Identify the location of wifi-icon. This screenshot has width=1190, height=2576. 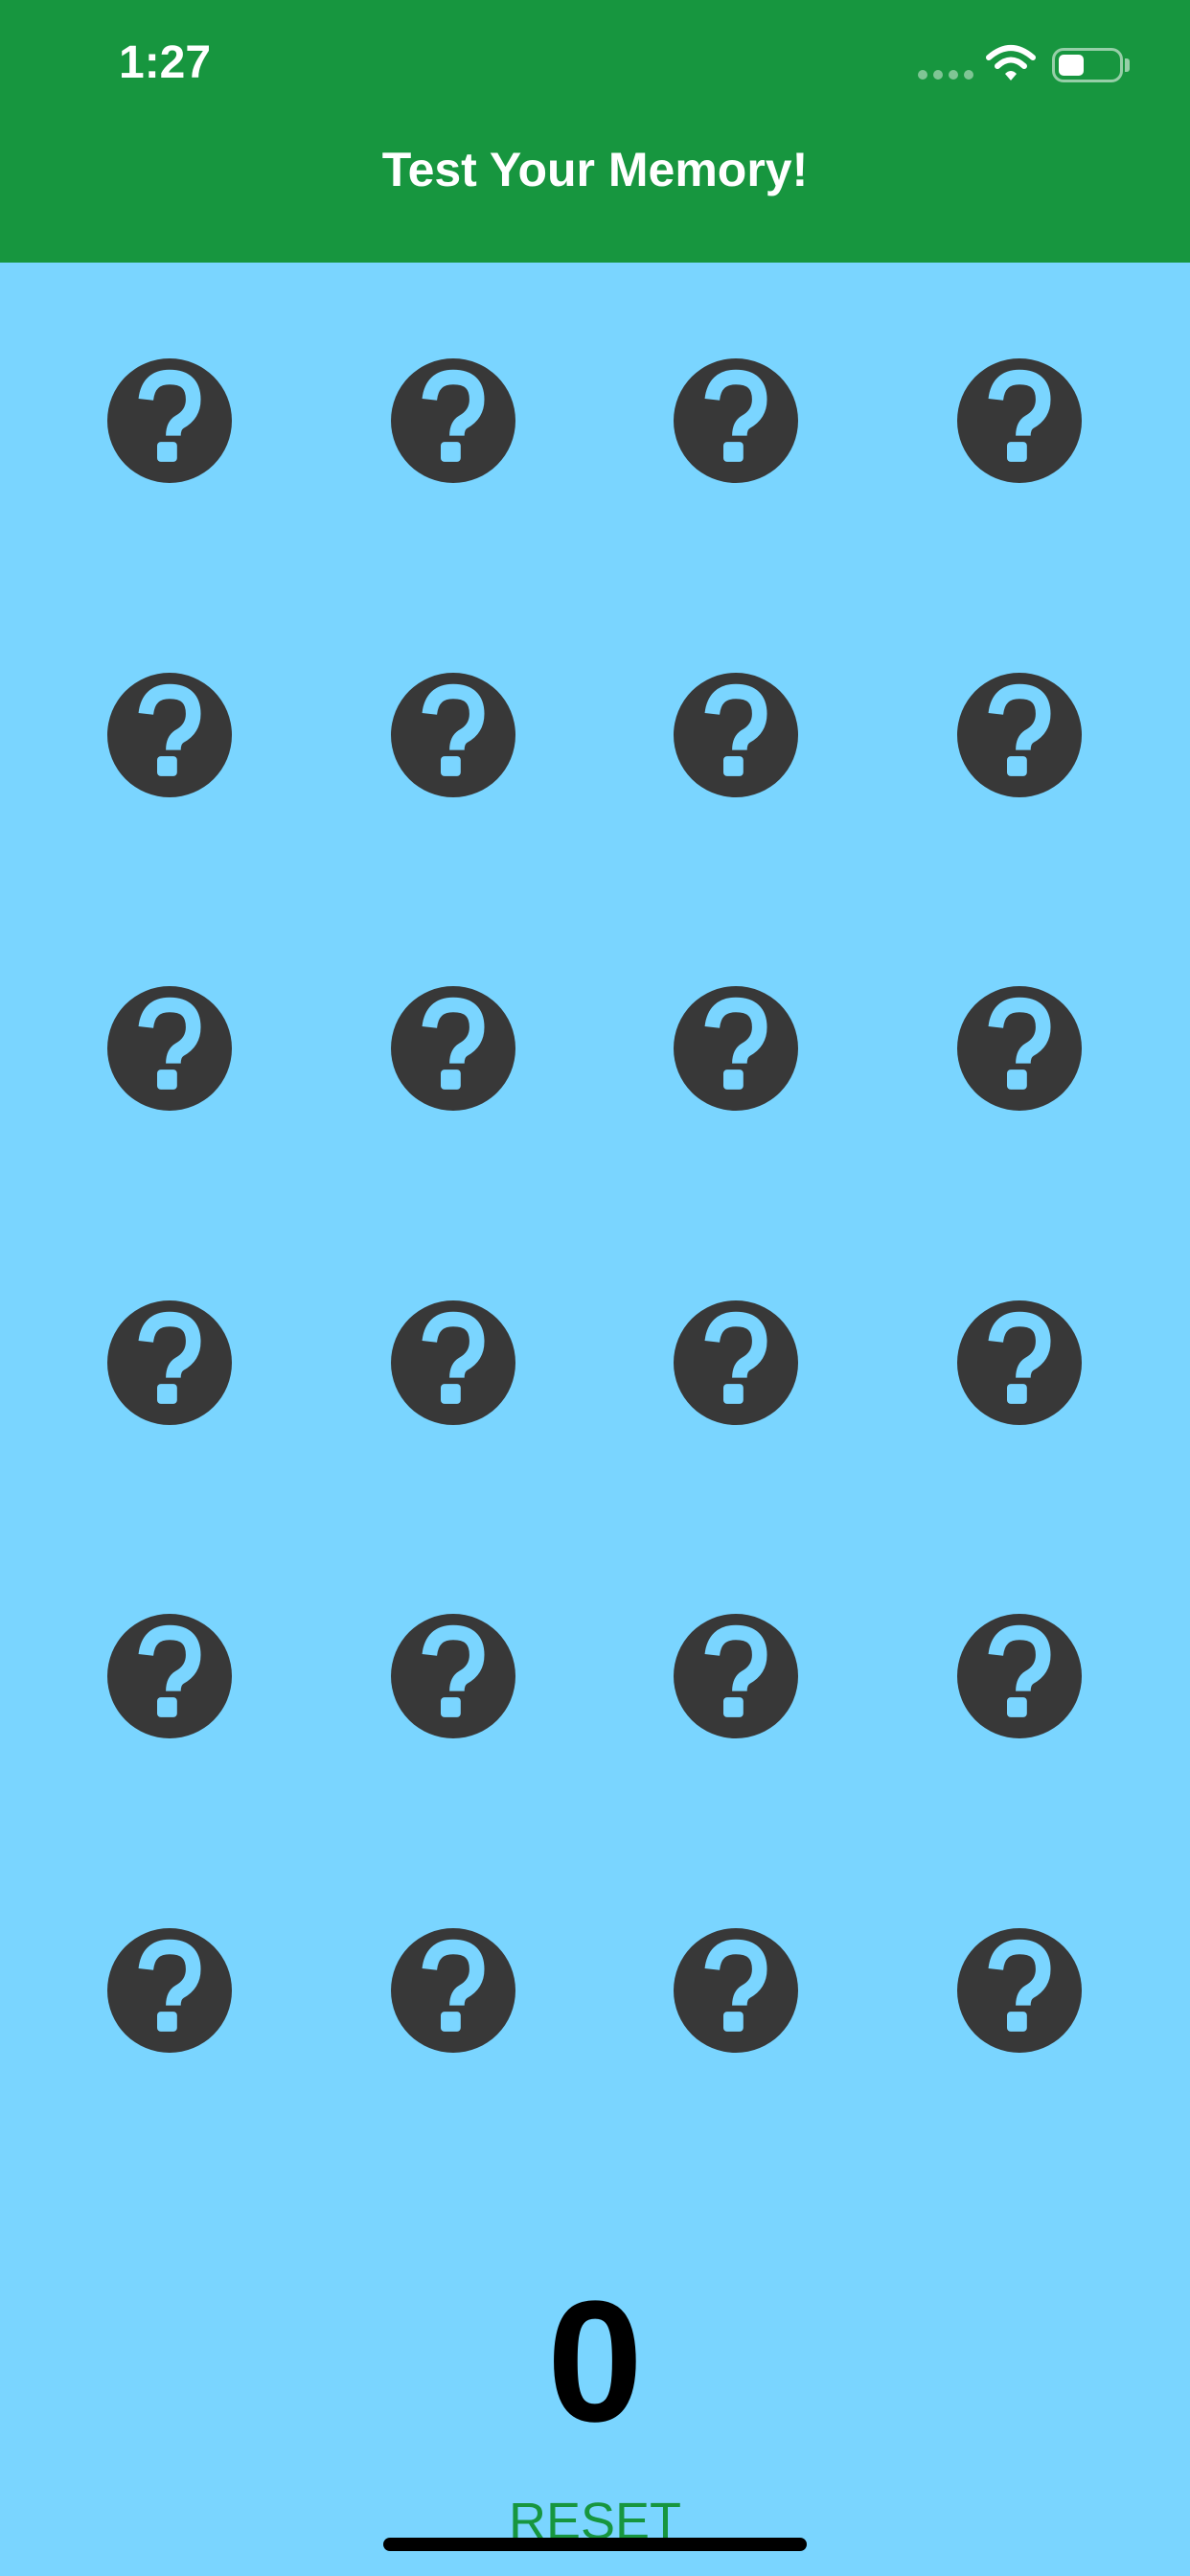
(1011, 63).